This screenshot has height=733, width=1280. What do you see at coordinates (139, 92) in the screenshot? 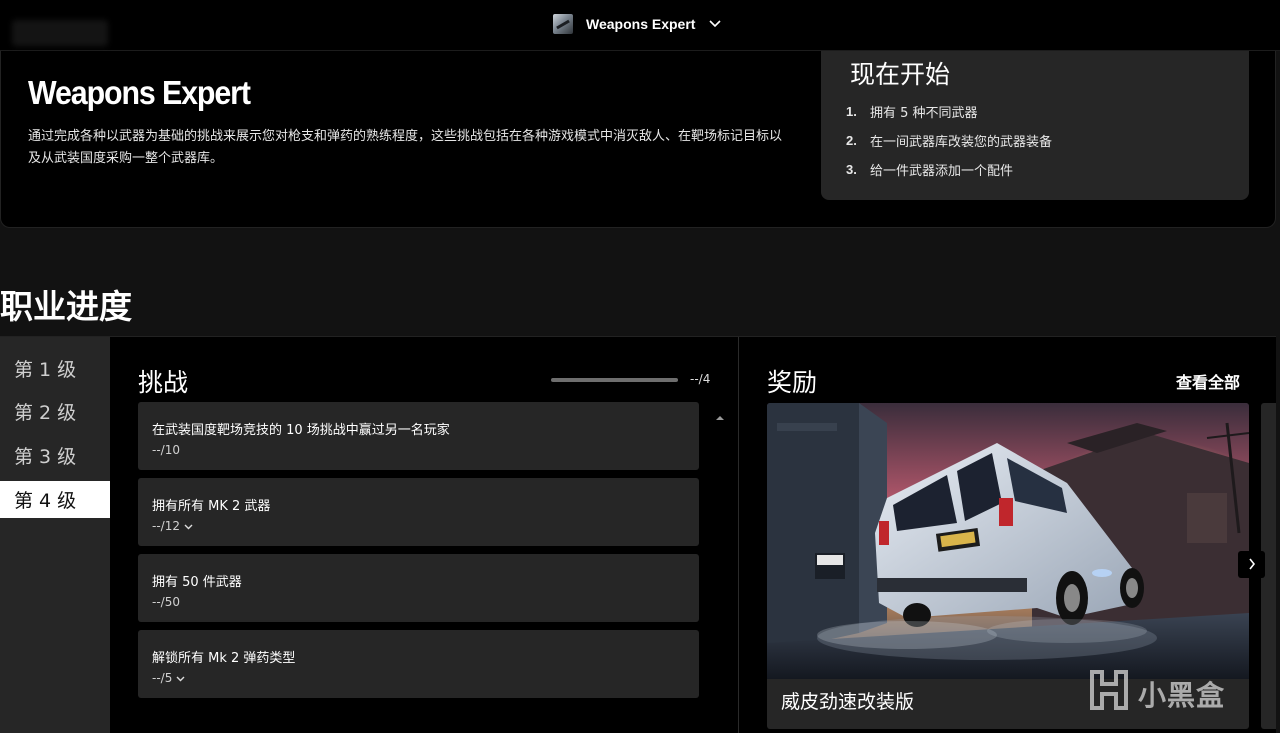
I see `page-title: Weapons Expert` at bounding box center [139, 92].